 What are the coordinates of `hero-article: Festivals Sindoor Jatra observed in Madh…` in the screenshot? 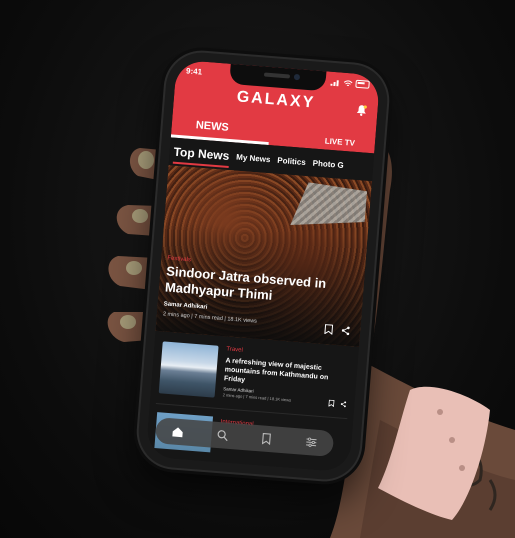 It's located at (263, 256).